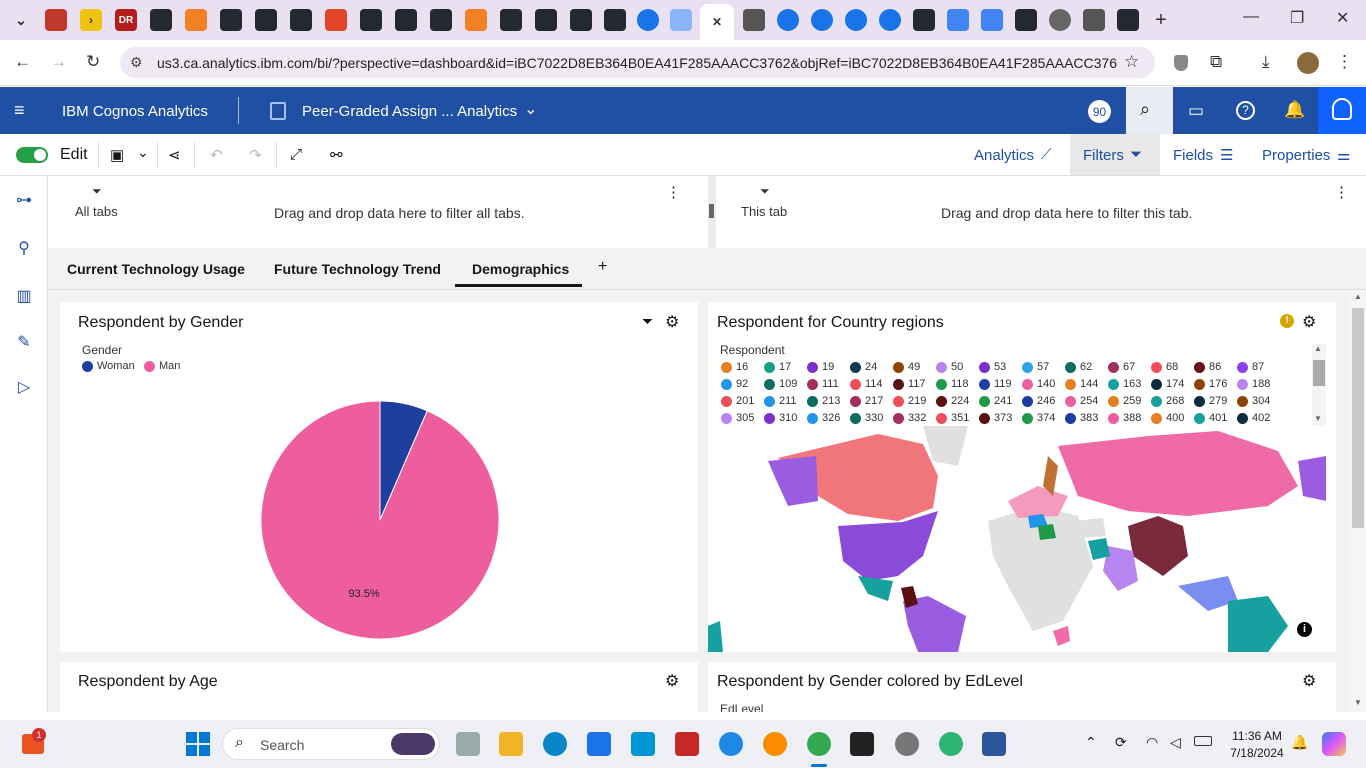 This screenshot has width=1366, height=768. I want to click on legend-item-279: 279, so click(1210, 401).